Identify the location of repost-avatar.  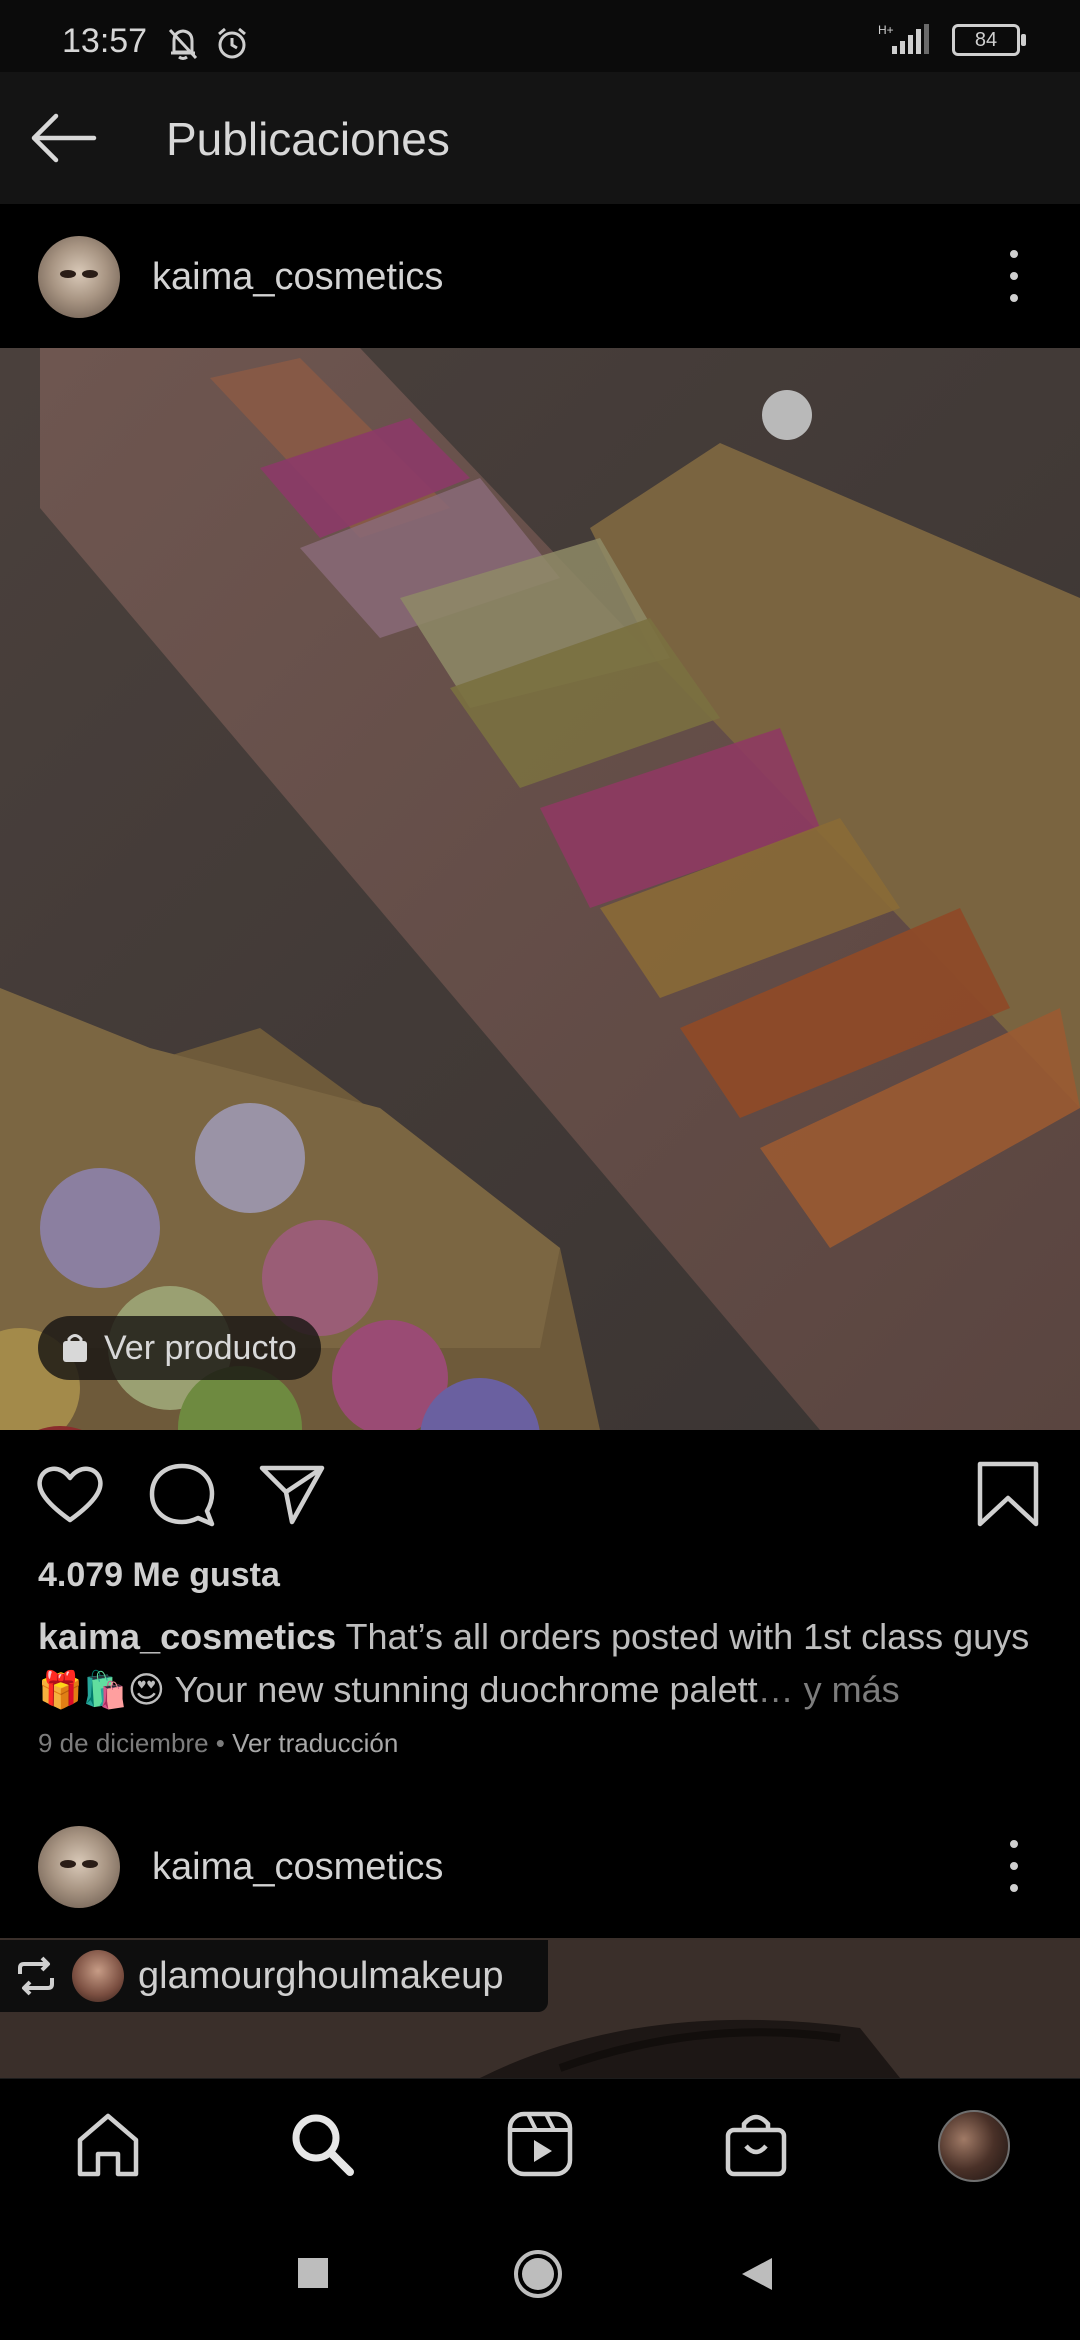
(98, 1976).